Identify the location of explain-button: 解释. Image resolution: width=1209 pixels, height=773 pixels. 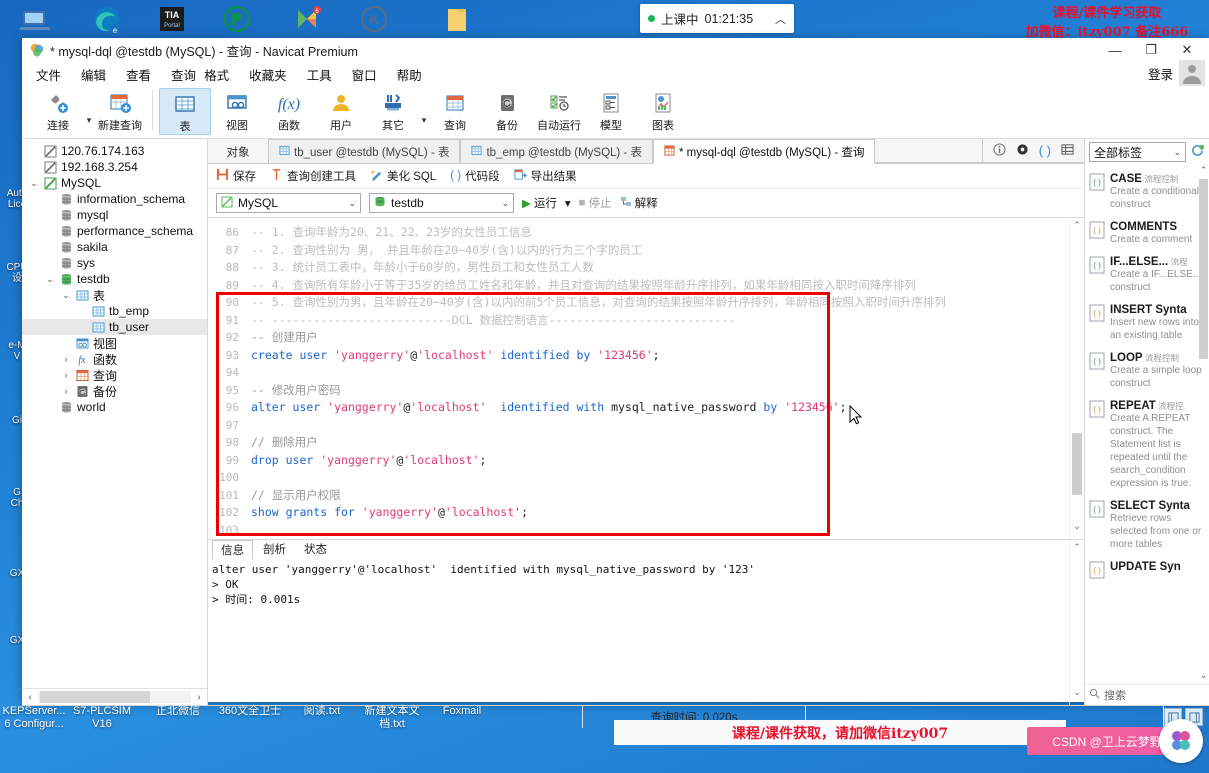
(639, 203).